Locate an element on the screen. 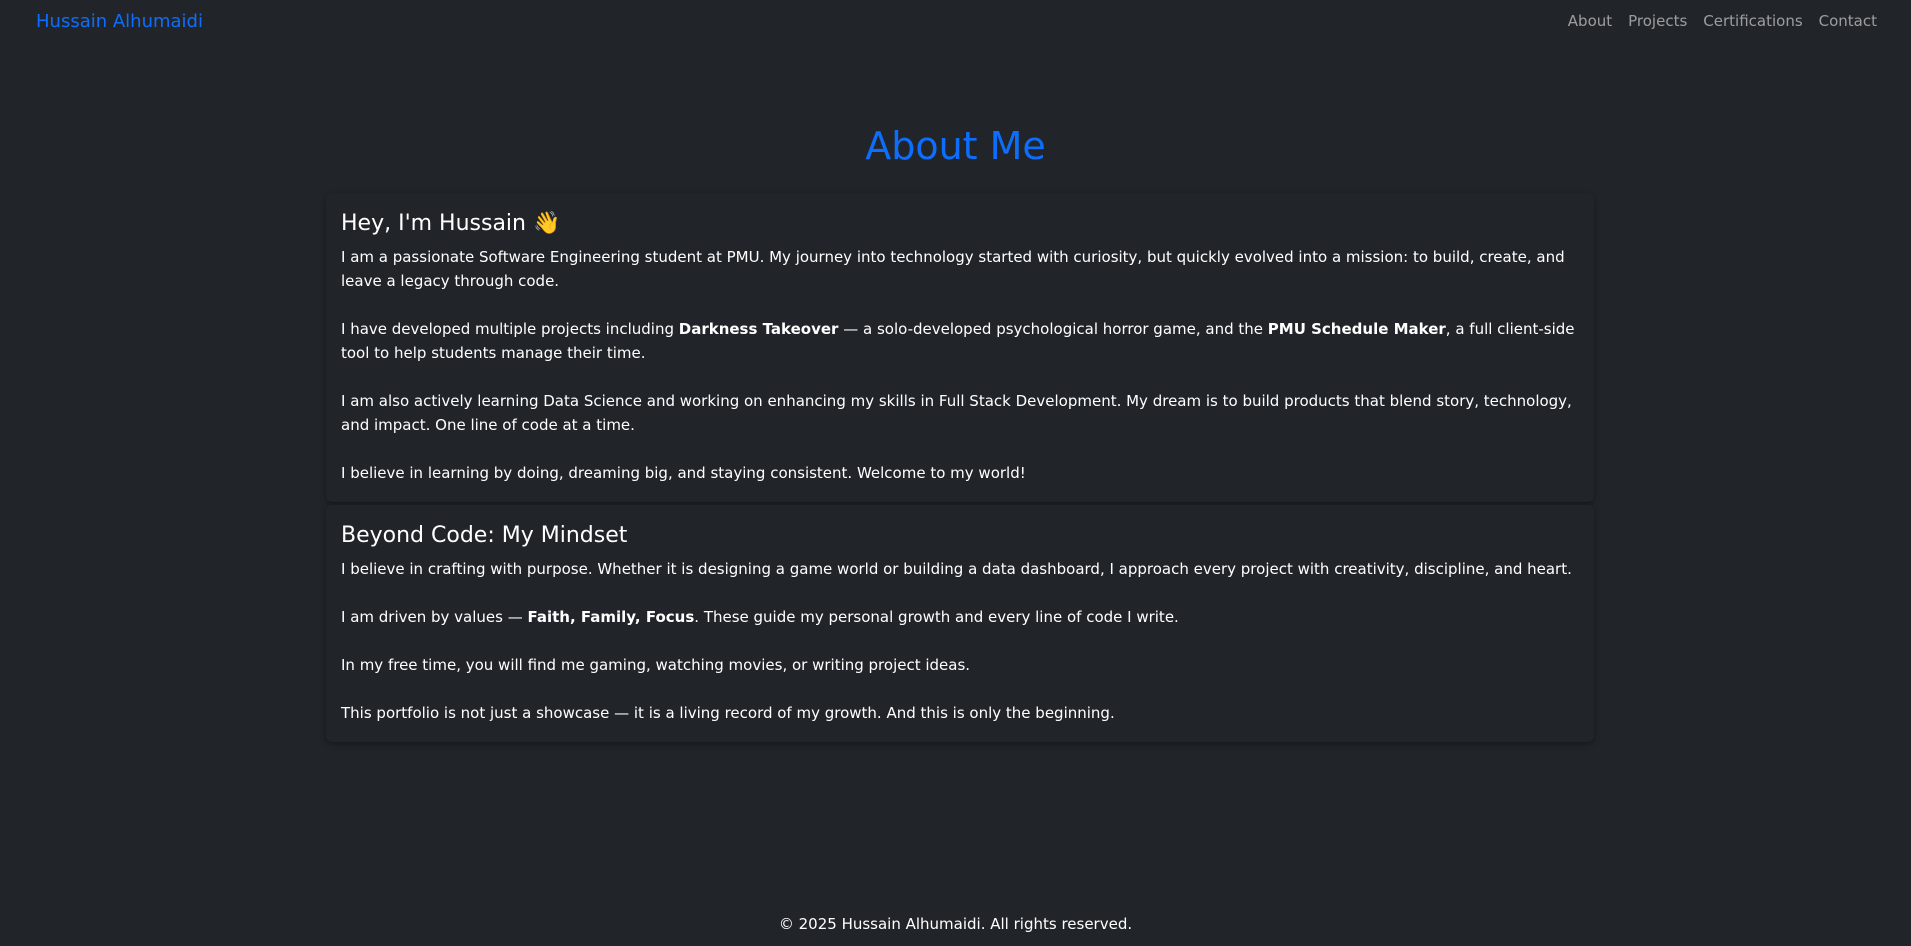 The width and height of the screenshot is (1911, 946). text-segment: I am driven by values — is located at coordinates (434, 617).